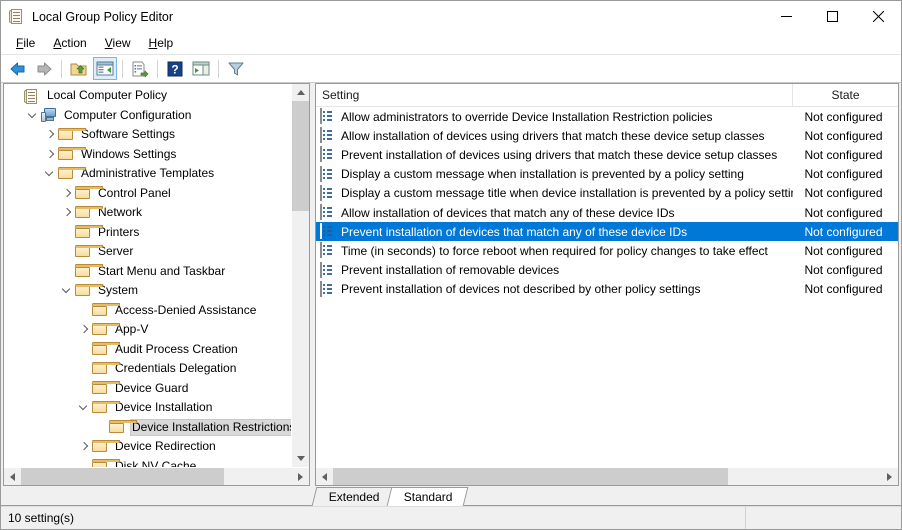 Image resolution: width=902 pixels, height=530 pixels. Describe the element at coordinates (878, 16) in the screenshot. I see `close-button` at that location.